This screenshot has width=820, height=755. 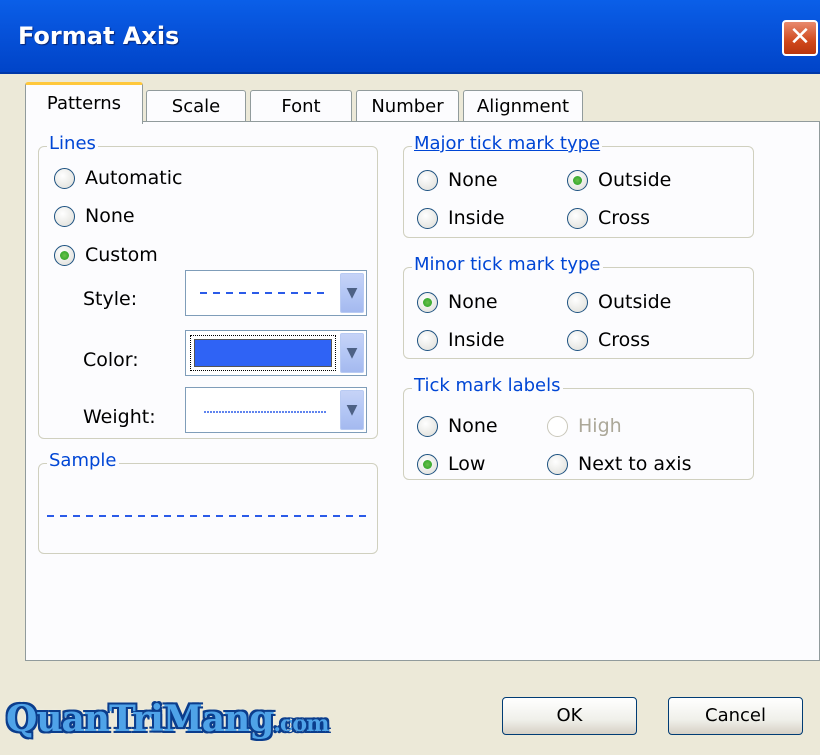 What do you see at coordinates (111, 360) in the screenshot?
I see `color-label: Color:` at bounding box center [111, 360].